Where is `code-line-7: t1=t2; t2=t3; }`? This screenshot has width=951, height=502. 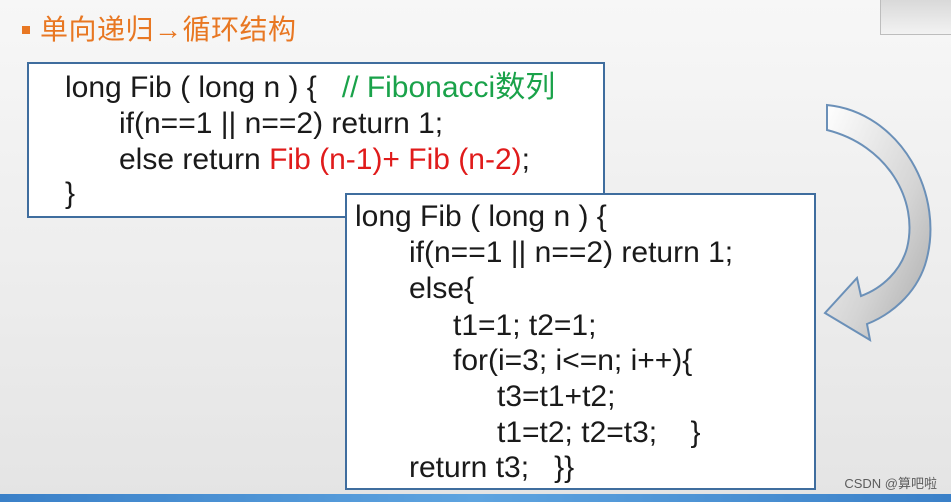
code-line-7: t1=t2; t2=t3; } is located at coordinates (599, 432).